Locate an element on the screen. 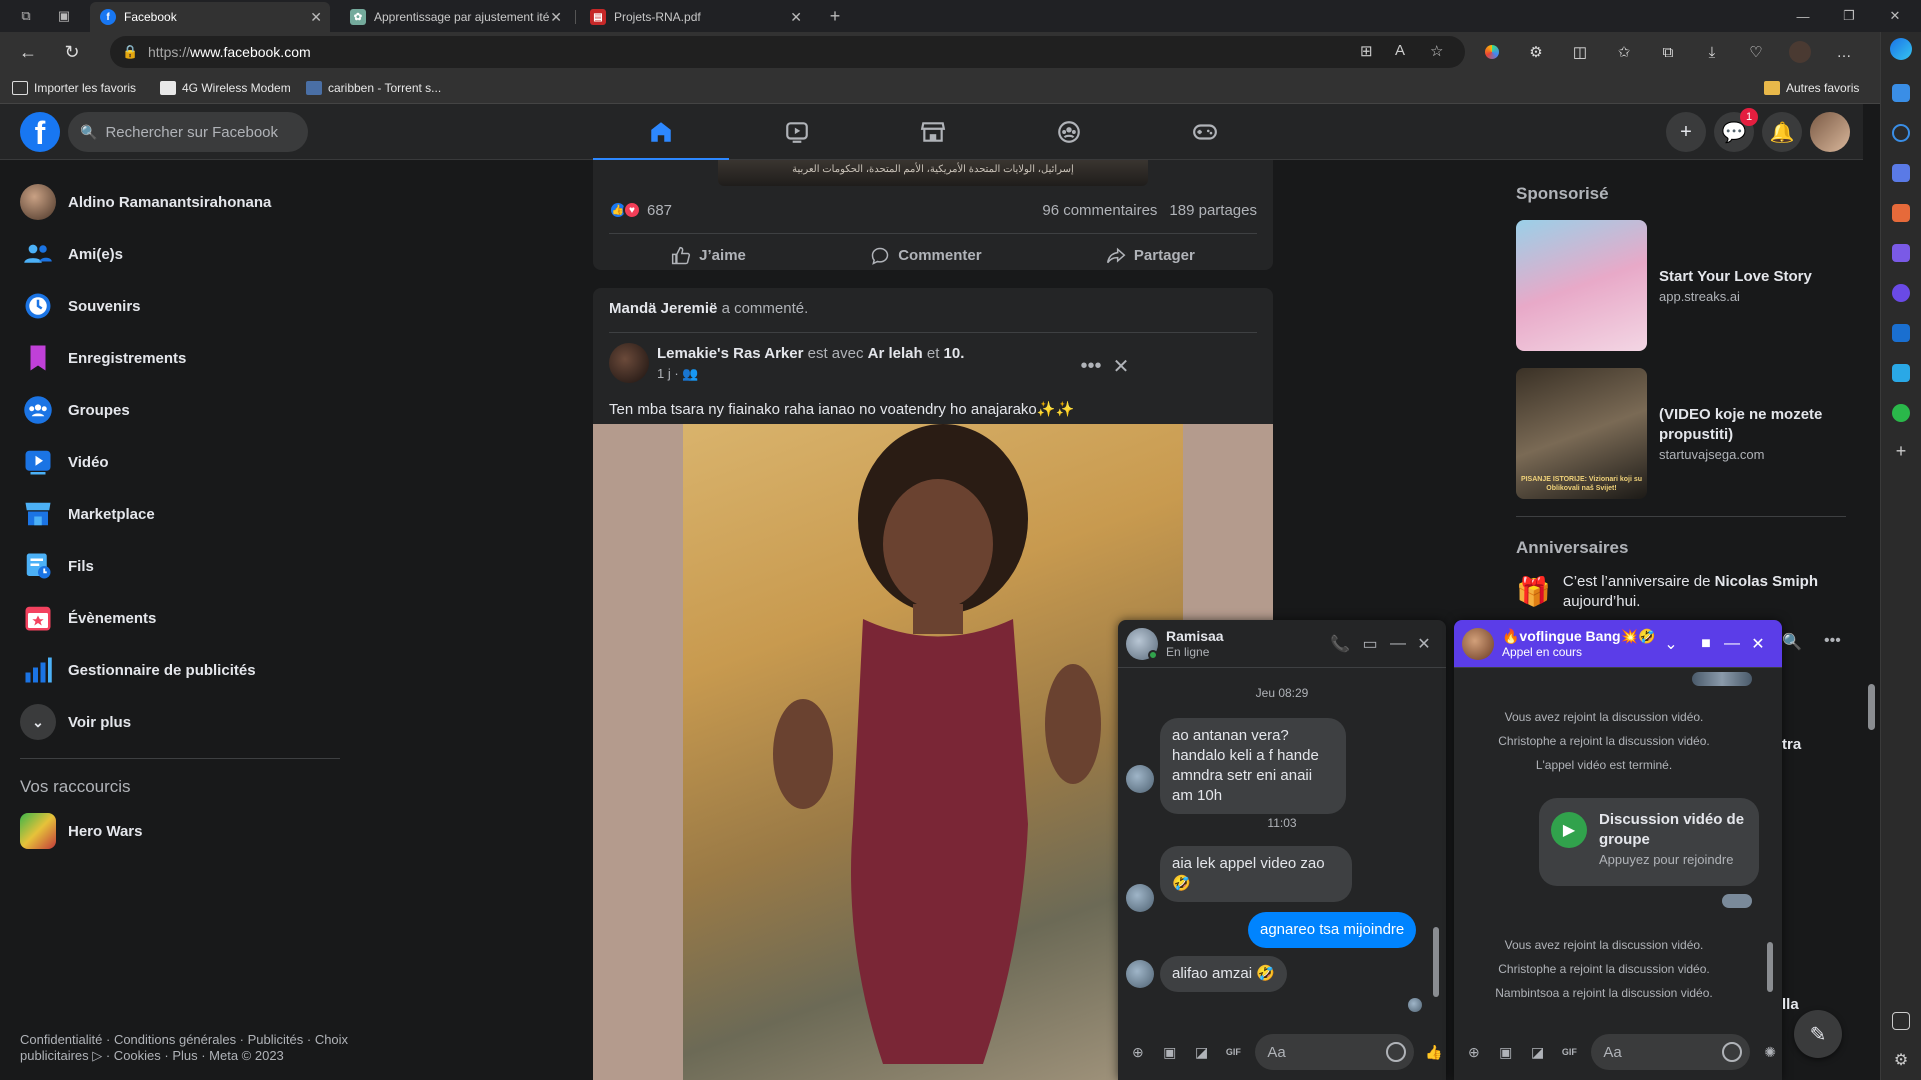 Image resolution: width=1921 pixels, height=1080 pixels. phone-icon: 📞 is located at coordinates (1340, 644).